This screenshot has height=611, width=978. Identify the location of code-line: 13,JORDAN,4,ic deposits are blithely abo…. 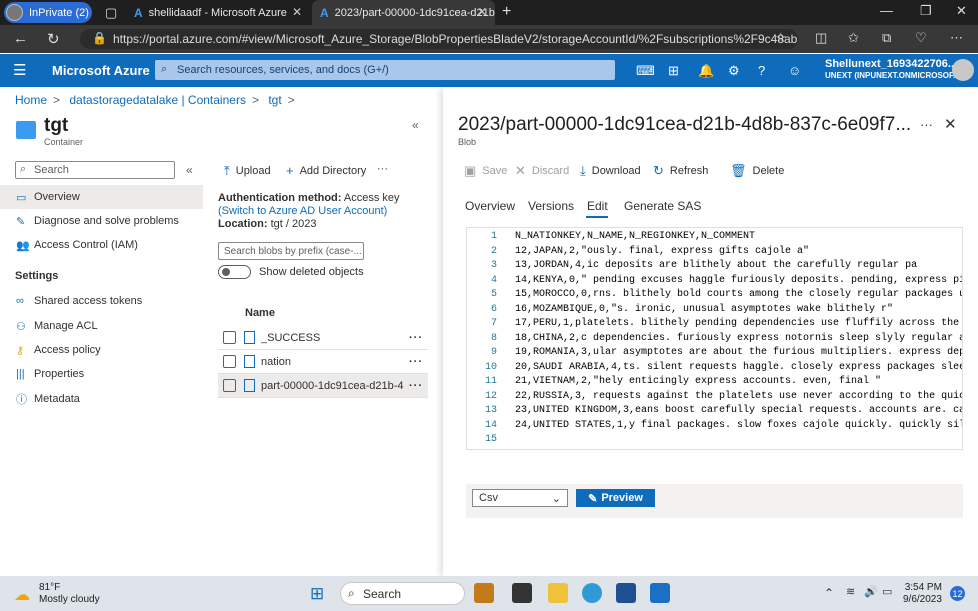
(716, 265).